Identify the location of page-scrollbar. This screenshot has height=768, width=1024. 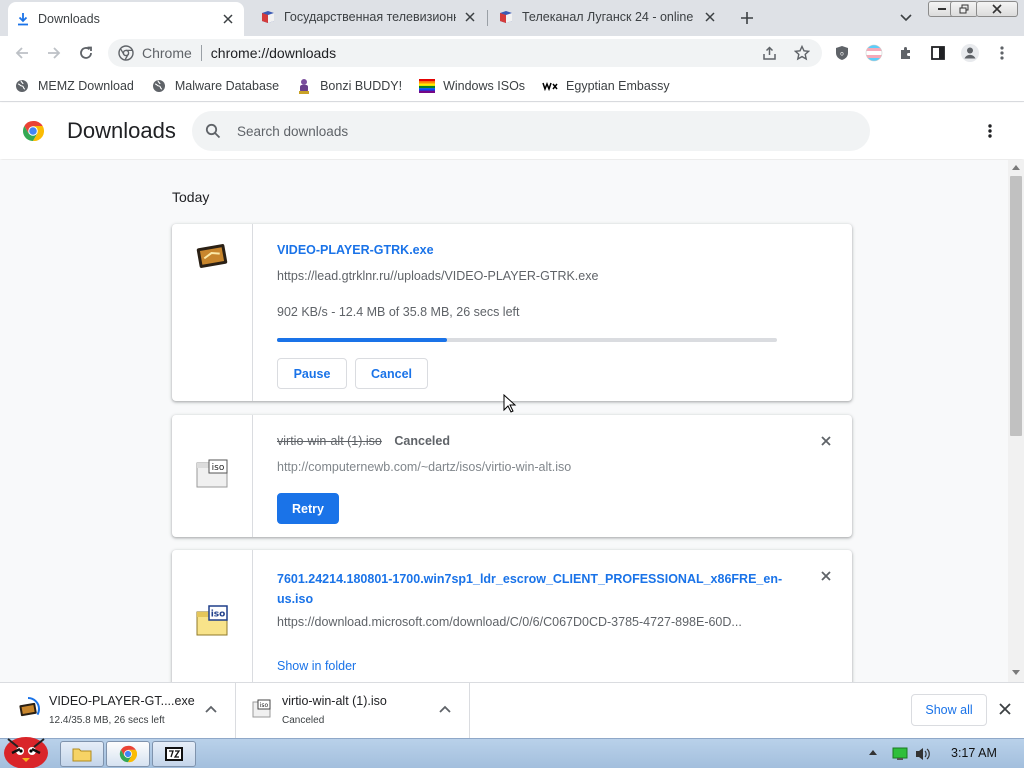
(1016, 421).